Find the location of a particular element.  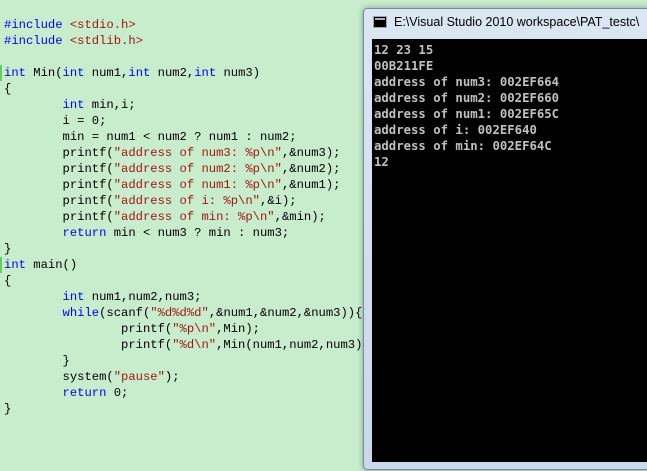

string-token: "pause" is located at coordinates (139, 377).